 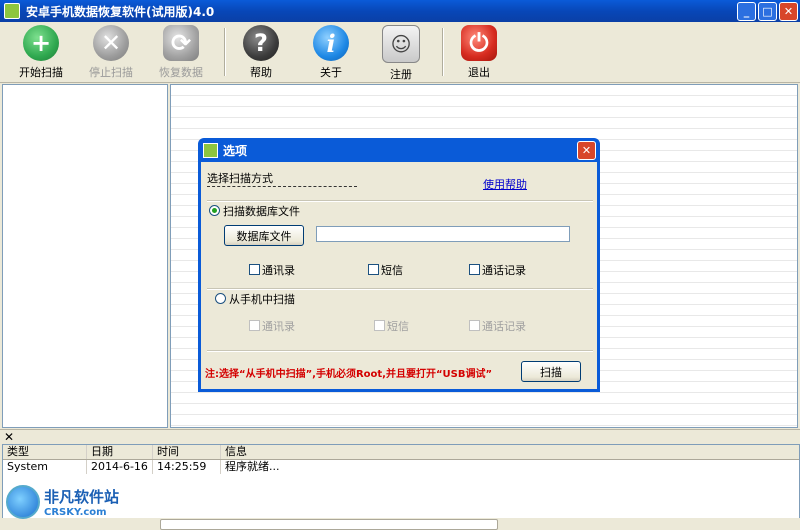 What do you see at coordinates (261, 72) in the screenshot?
I see `help-label: 帮助` at bounding box center [261, 72].